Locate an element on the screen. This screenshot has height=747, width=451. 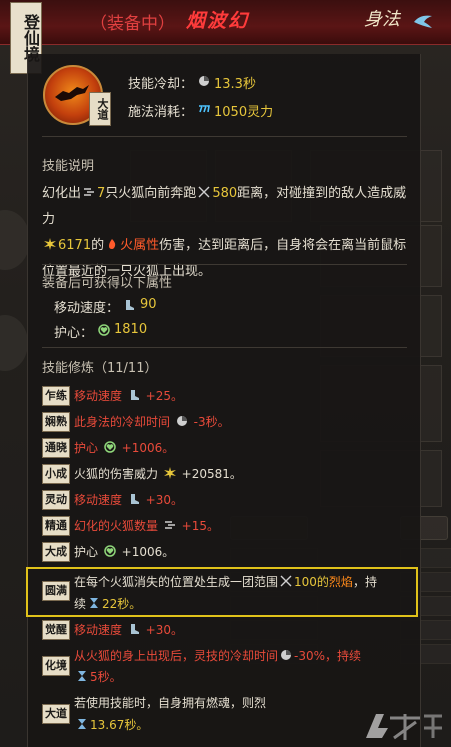
training-tier-3: 通晓 护心 +1006。 is located at coordinates (222, 448).